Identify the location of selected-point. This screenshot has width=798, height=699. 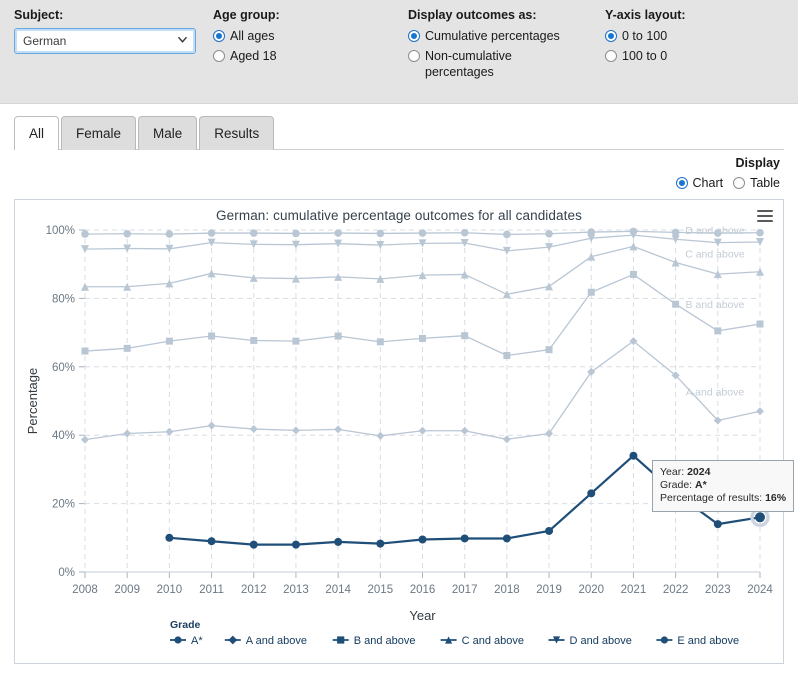
(760, 517).